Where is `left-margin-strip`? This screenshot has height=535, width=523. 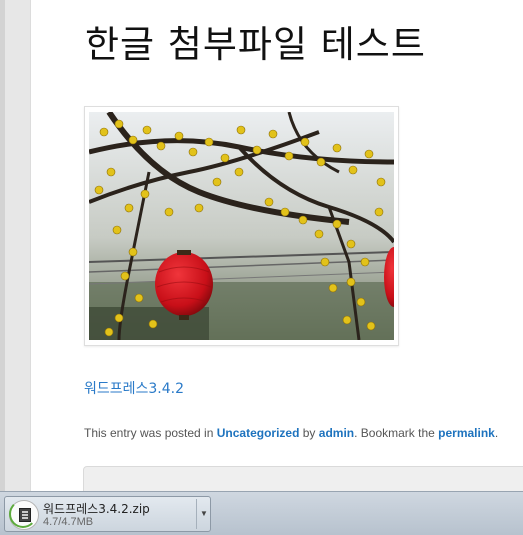
left-margin-strip is located at coordinates (15, 245).